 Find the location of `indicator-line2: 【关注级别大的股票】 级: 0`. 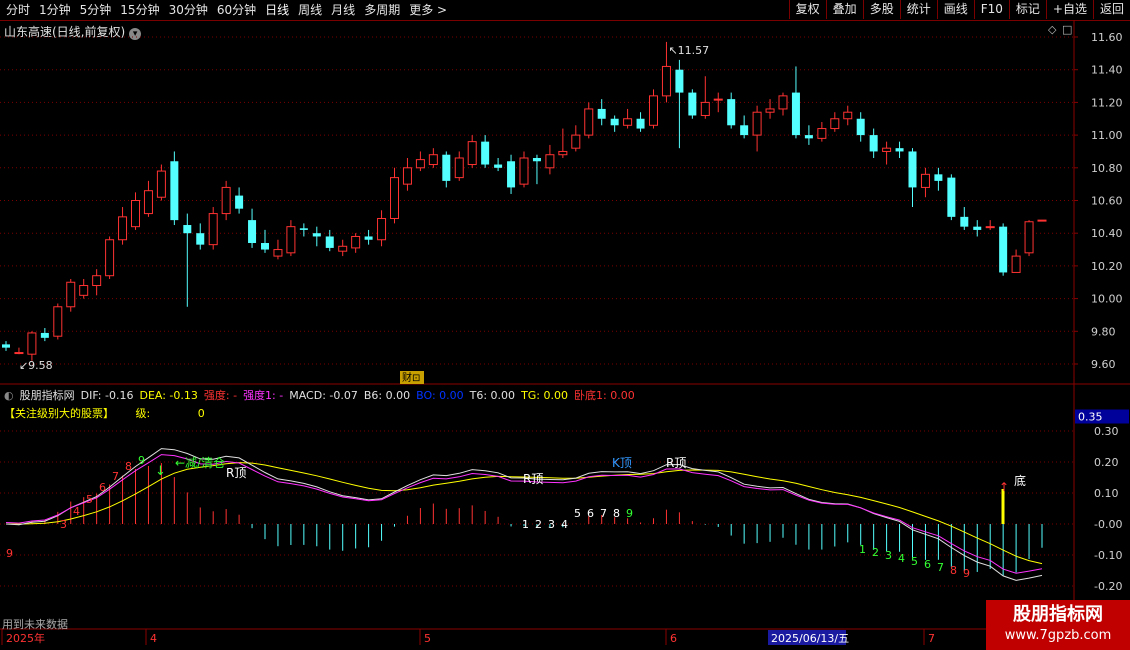

indicator-line2: 【关注级别大的股票】 级: 0 is located at coordinates (104, 413).